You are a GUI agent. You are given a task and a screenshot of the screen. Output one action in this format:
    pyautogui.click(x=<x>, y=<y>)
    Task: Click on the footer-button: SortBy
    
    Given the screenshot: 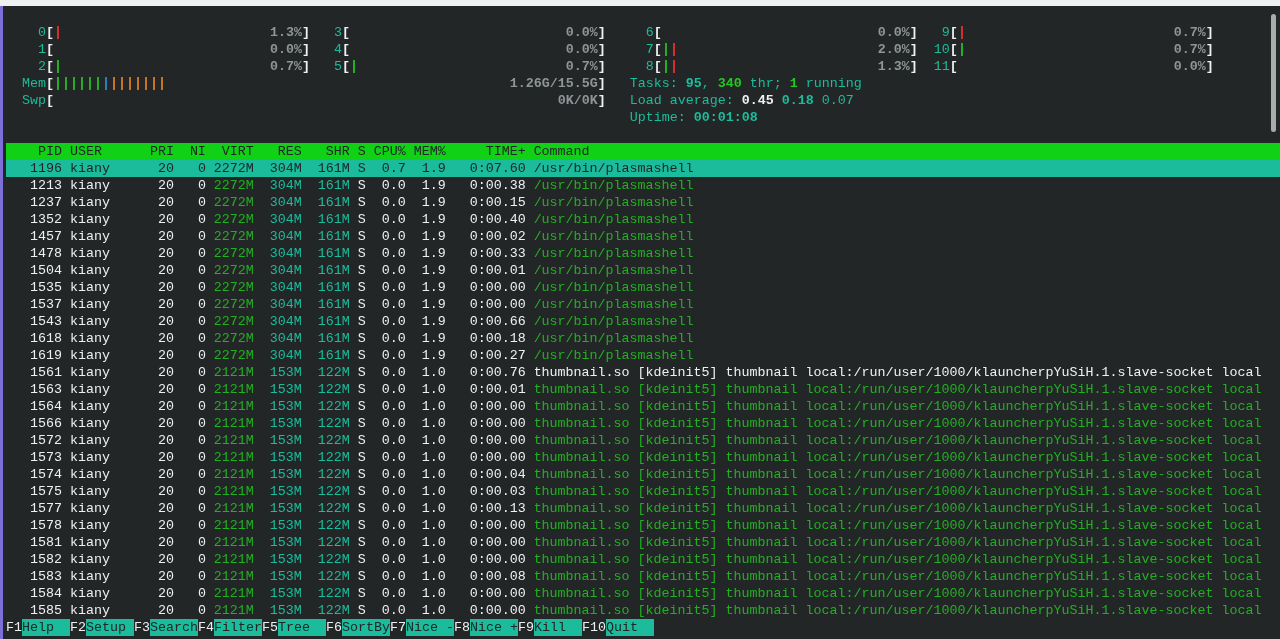 What is the action you would take?
    pyautogui.click(x=365, y=627)
    